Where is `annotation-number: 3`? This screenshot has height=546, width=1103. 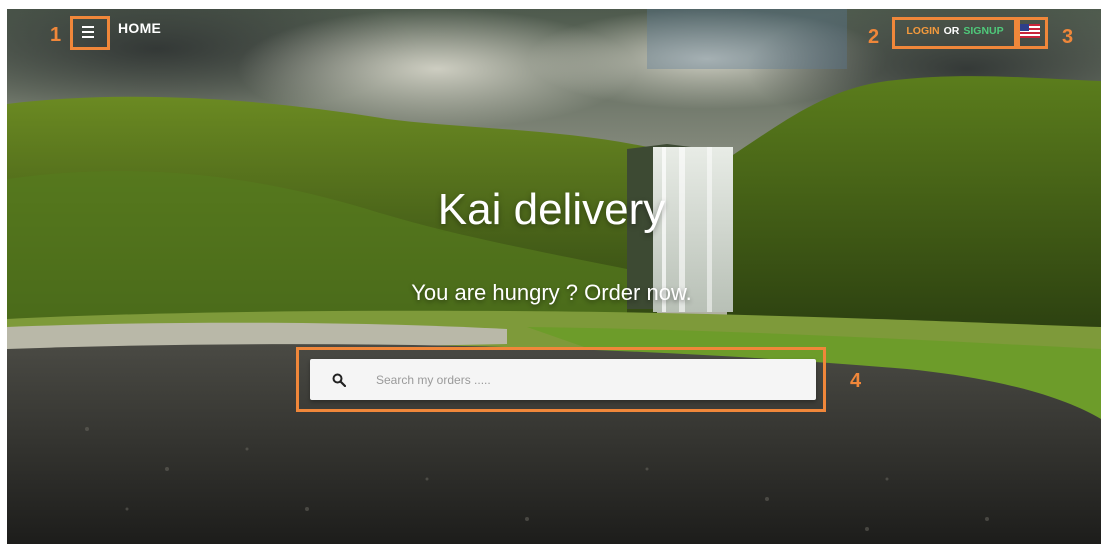 annotation-number: 3 is located at coordinates (1068, 37).